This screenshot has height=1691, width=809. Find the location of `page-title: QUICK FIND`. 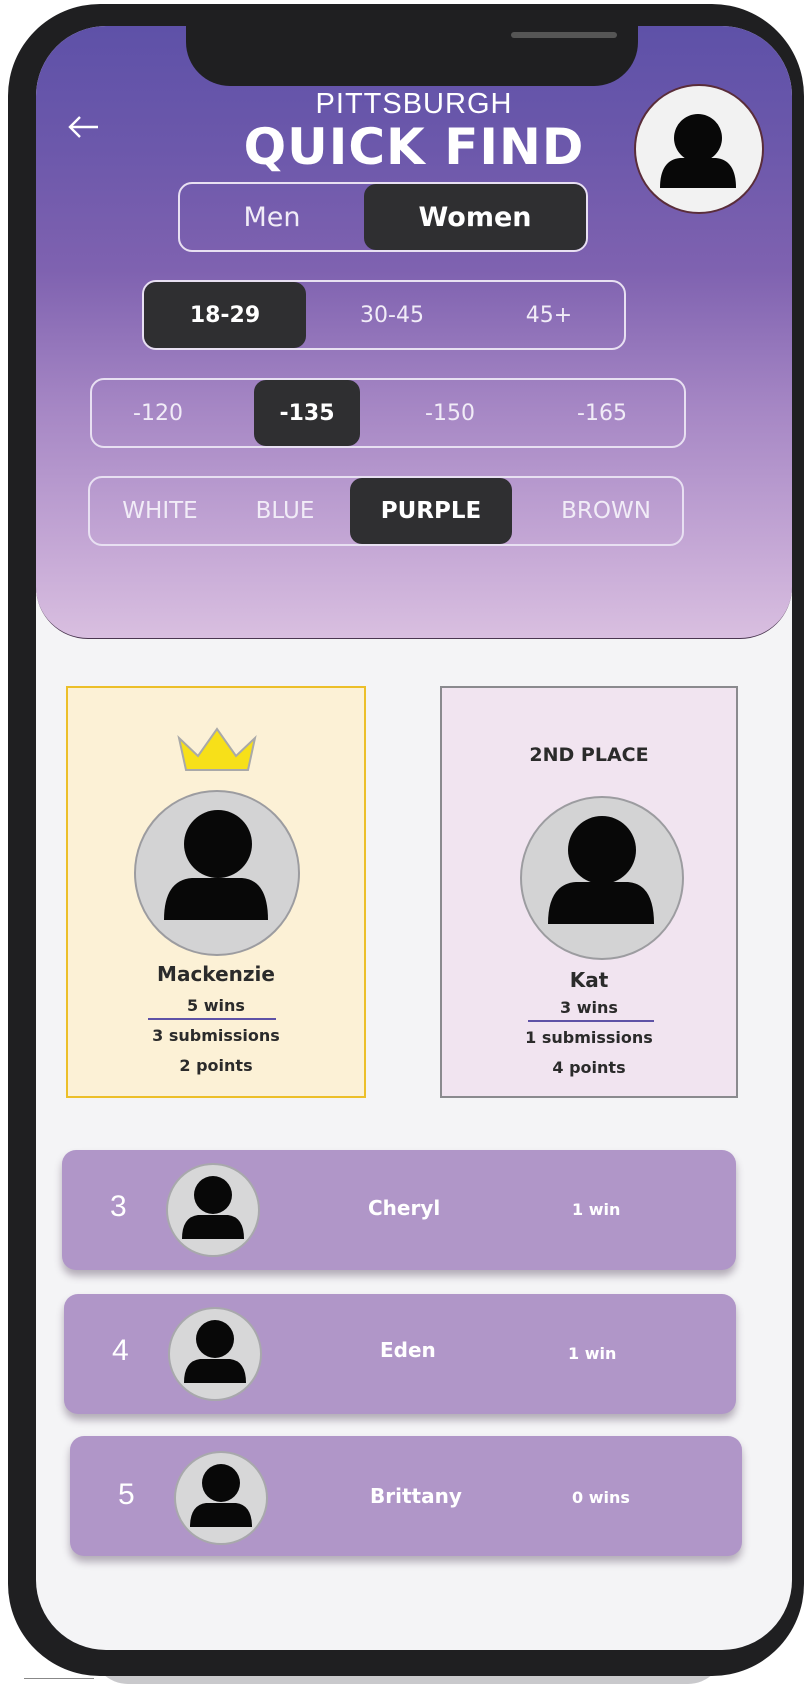

page-title: QUICK FIND is located at coordinates (414, 147).